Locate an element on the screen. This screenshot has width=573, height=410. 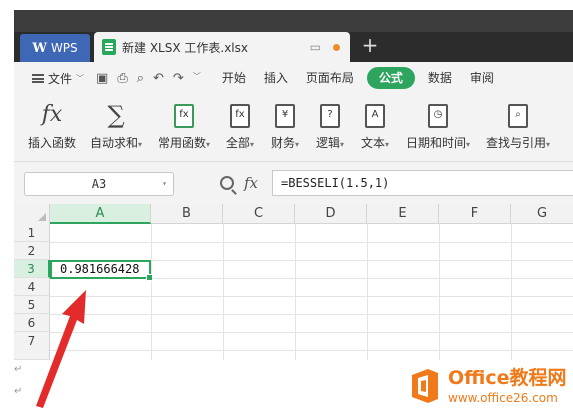
hamburger-icon is located at coordinates (38, 78).